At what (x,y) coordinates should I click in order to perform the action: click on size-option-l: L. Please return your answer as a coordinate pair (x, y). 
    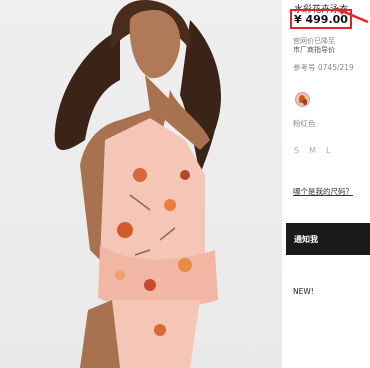
    Looking at the image, I should click on (328, 150).